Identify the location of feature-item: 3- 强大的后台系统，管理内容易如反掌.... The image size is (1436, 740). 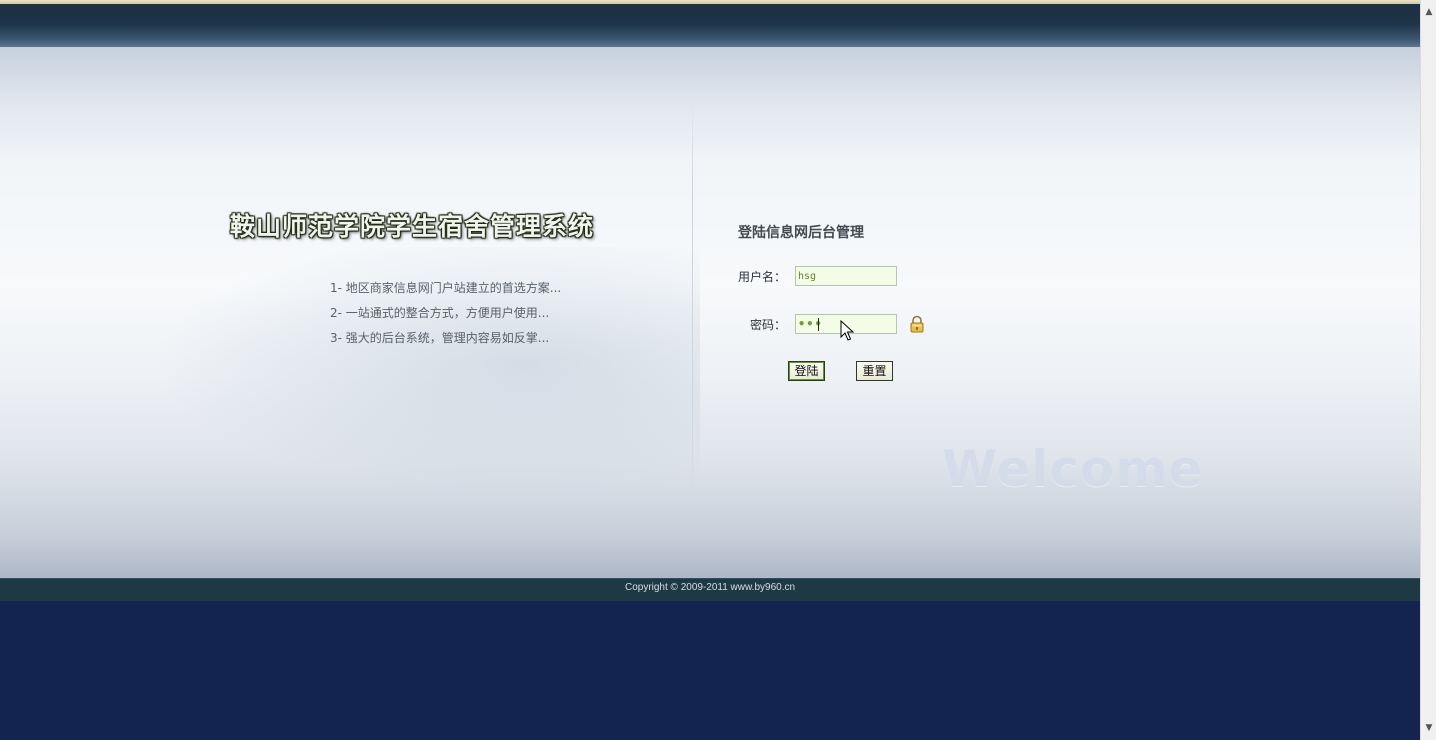
(440, 338).